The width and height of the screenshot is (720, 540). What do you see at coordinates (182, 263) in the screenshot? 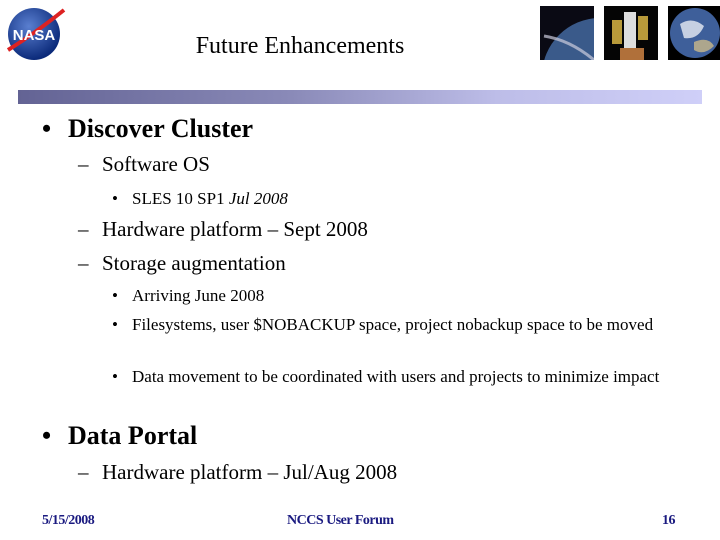
I see `sub-storage-augmentation: – Storage augmentation` at bounding box center [182, 263].